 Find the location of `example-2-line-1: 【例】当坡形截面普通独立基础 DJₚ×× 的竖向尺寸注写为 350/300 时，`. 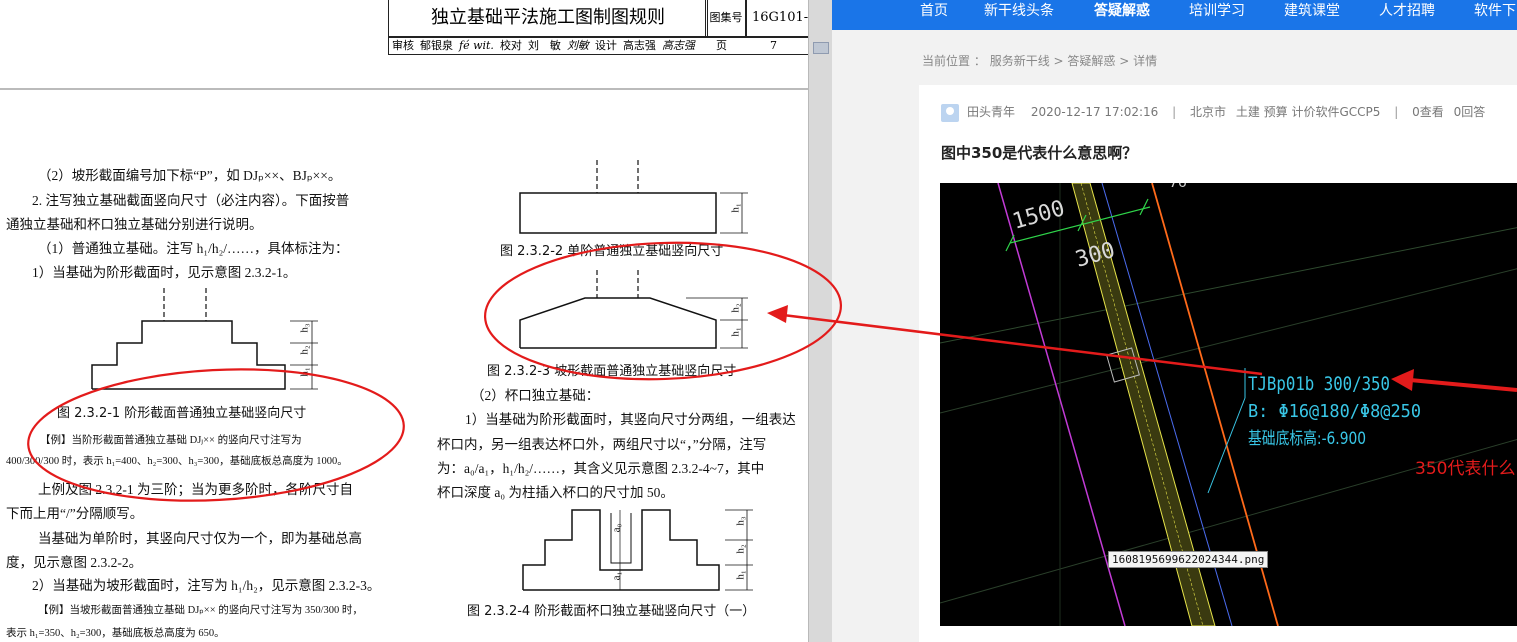

example-2-line-1: 【例】当坡形截面普通独立基础 DJₚ×× 的竖向尺寸注写为 350/300 时， is located at coordinates (200, 610).